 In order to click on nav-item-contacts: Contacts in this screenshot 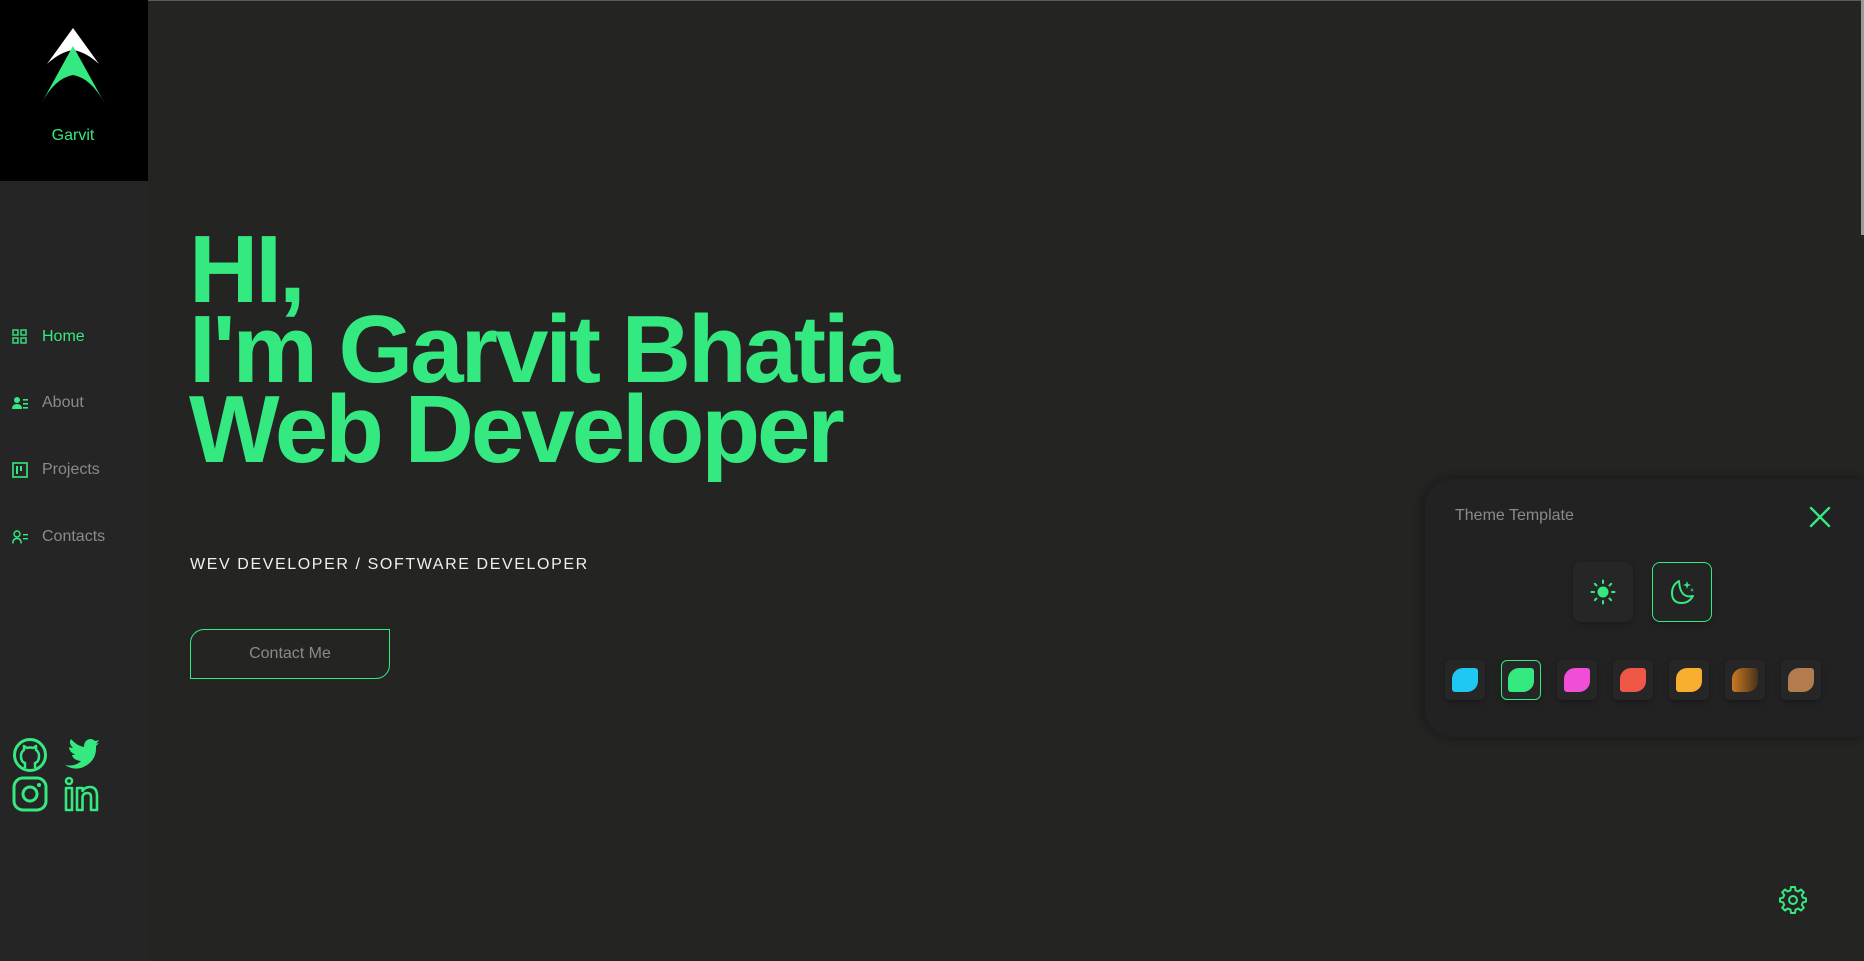, I will do `click(58, 537)`.